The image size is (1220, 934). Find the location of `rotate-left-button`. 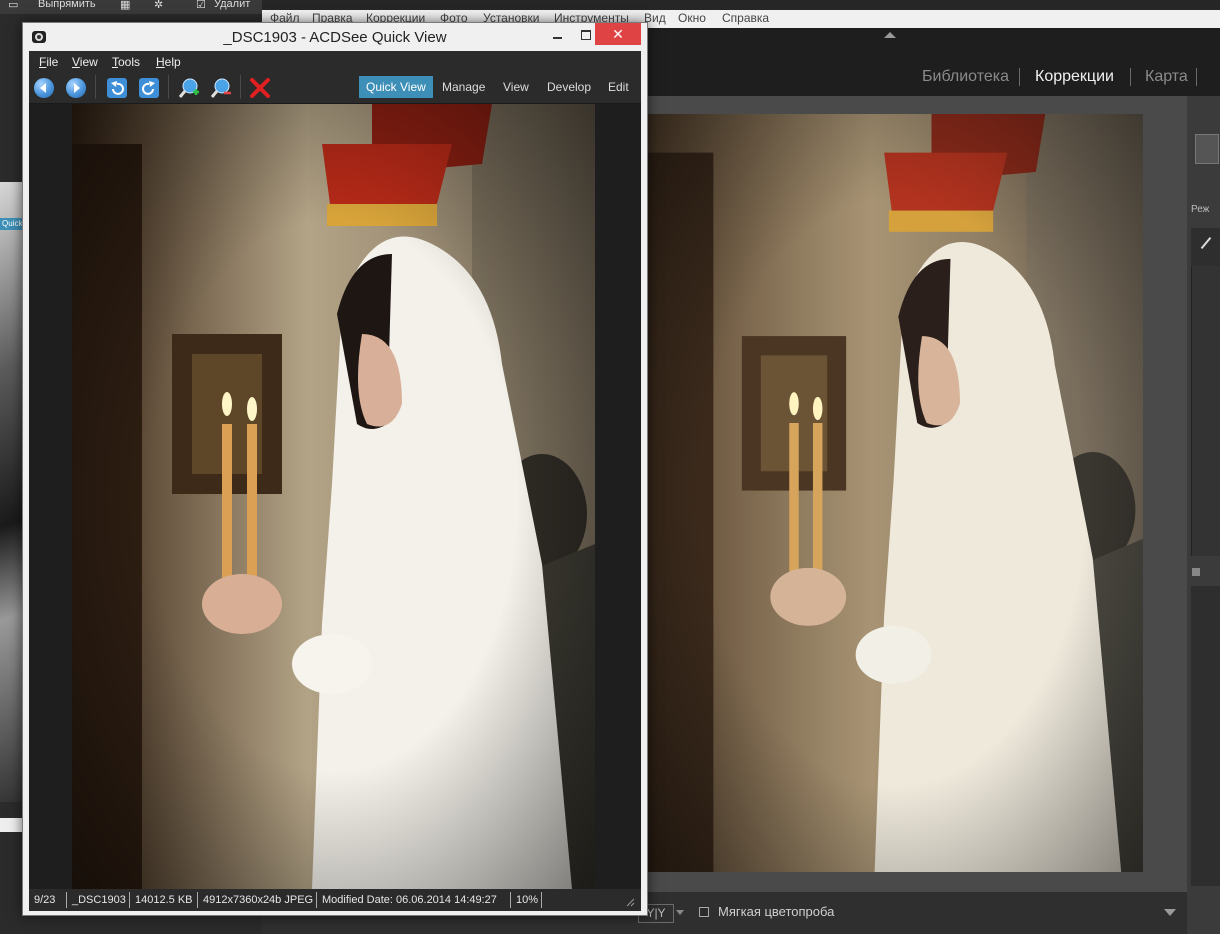

rotate-left-button is located at coordinates (117, 88).